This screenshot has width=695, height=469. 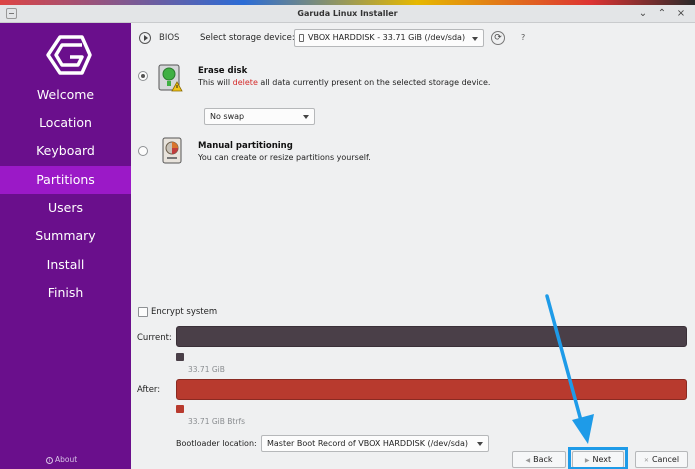 I want to click on about-label: About, so click(x=66, y=459).